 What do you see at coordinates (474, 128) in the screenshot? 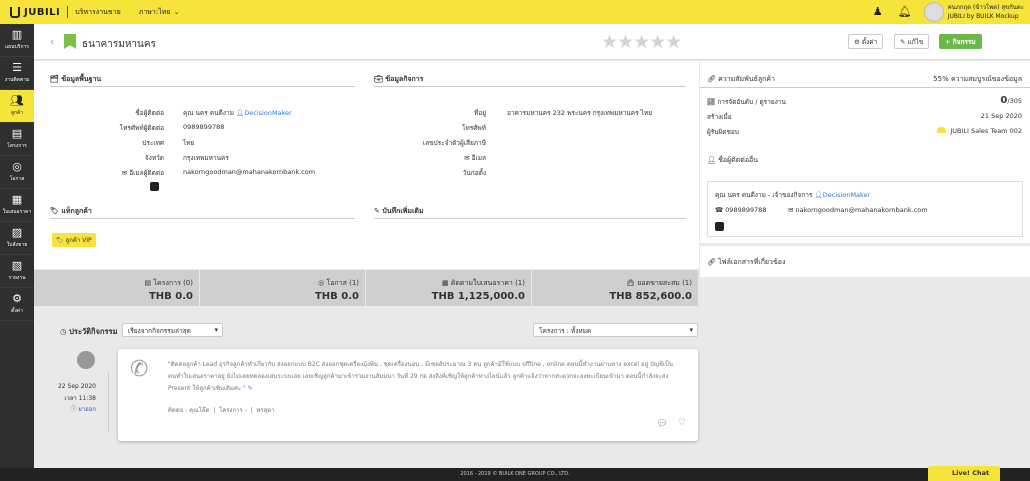
I see `phone-label: โทรศัพท์` at bounding box center [474, 128].